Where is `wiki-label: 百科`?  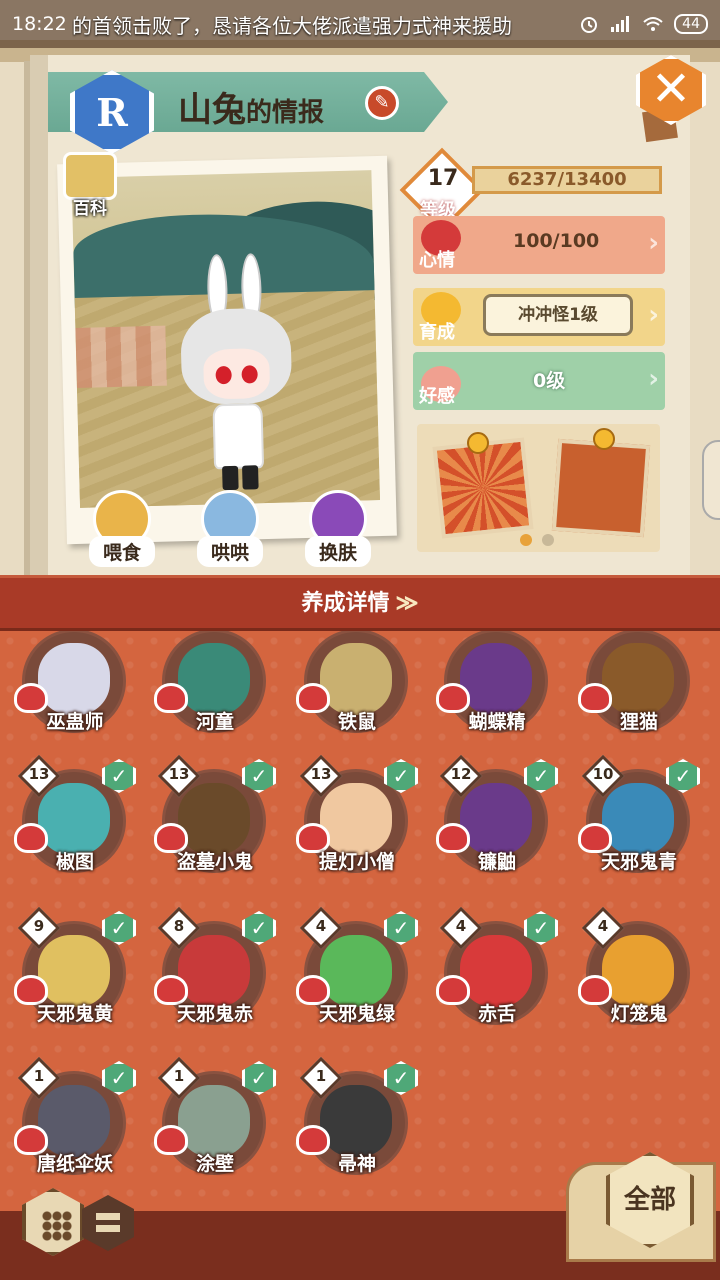
wiki-label: 百科 is located at coordinates (90, 209).